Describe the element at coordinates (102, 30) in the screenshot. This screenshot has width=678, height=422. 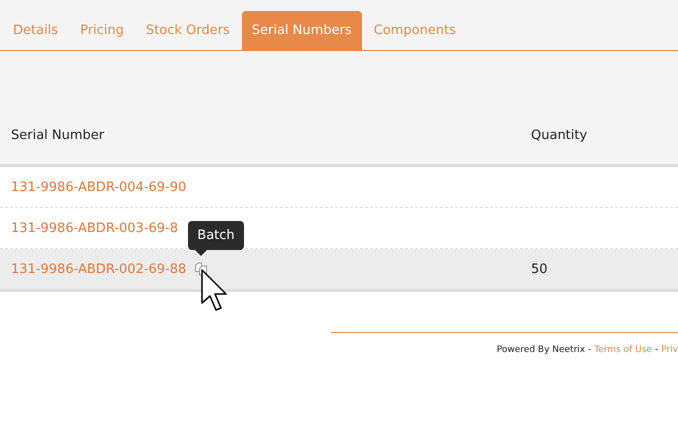
I see `tab: Pricing` at that location.